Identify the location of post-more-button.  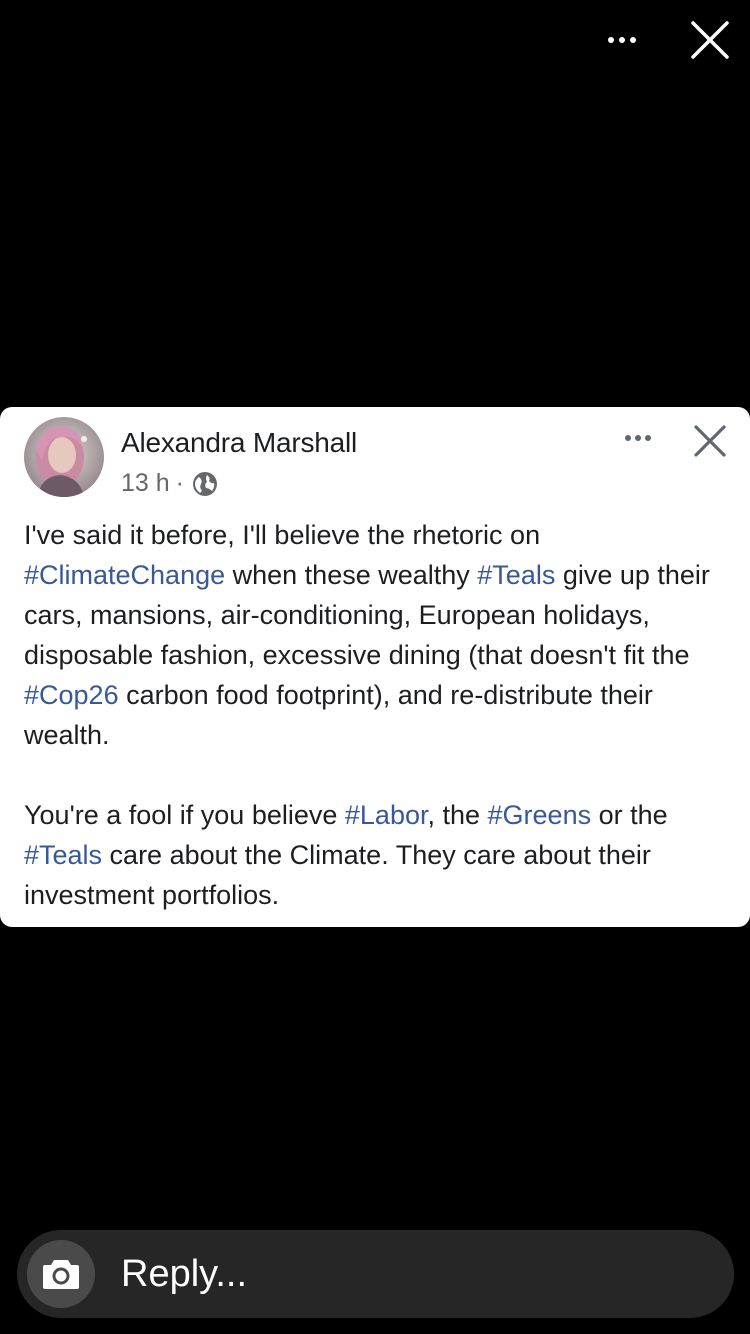
(638, 438).